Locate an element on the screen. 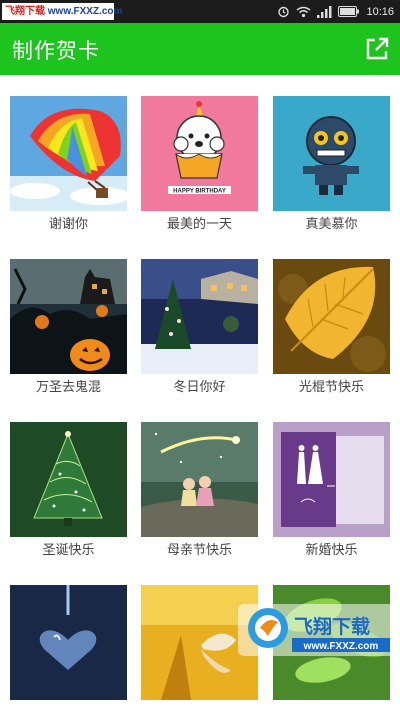 Image resolution: width=400 pixels, height=723 pixels. autumn-leaf-image is located at coordinates (331, 316).